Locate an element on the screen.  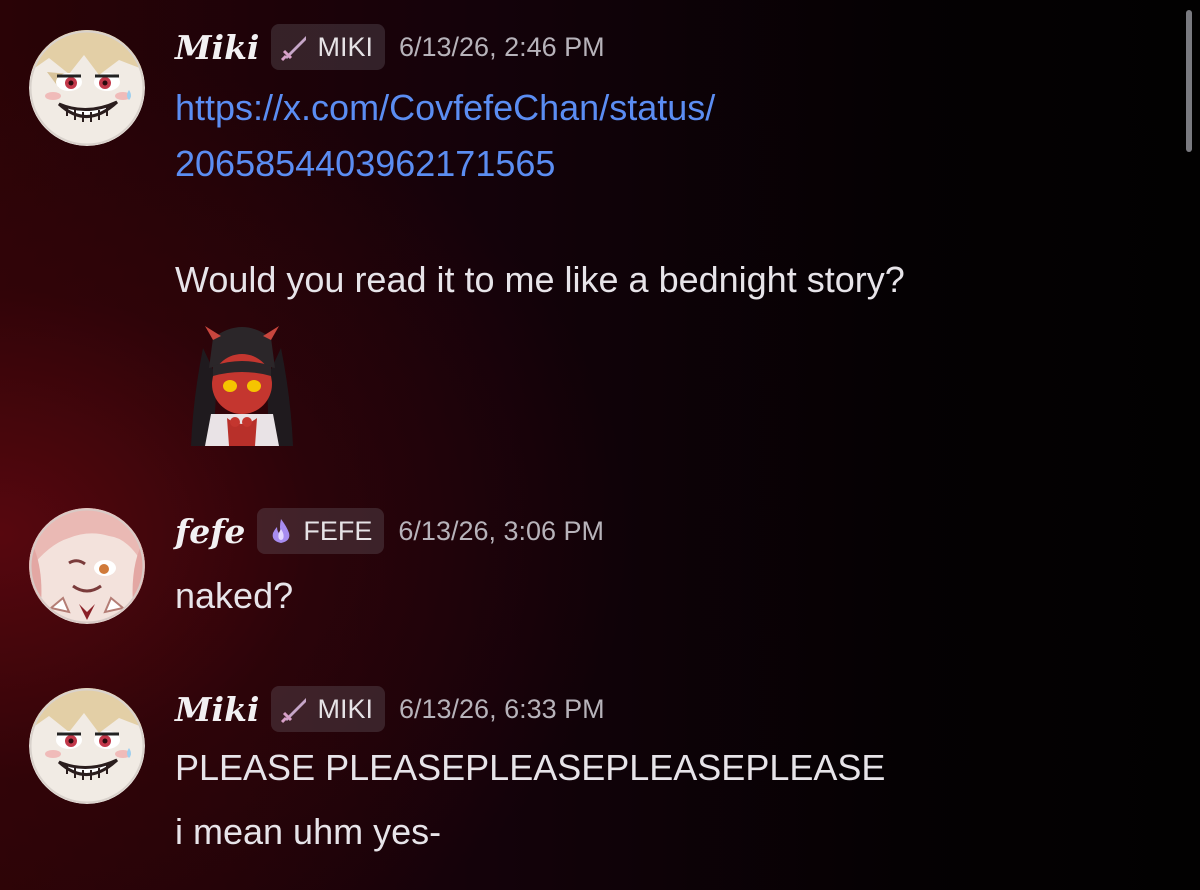
purple-flame-icon is located at coordinates (281, 531).